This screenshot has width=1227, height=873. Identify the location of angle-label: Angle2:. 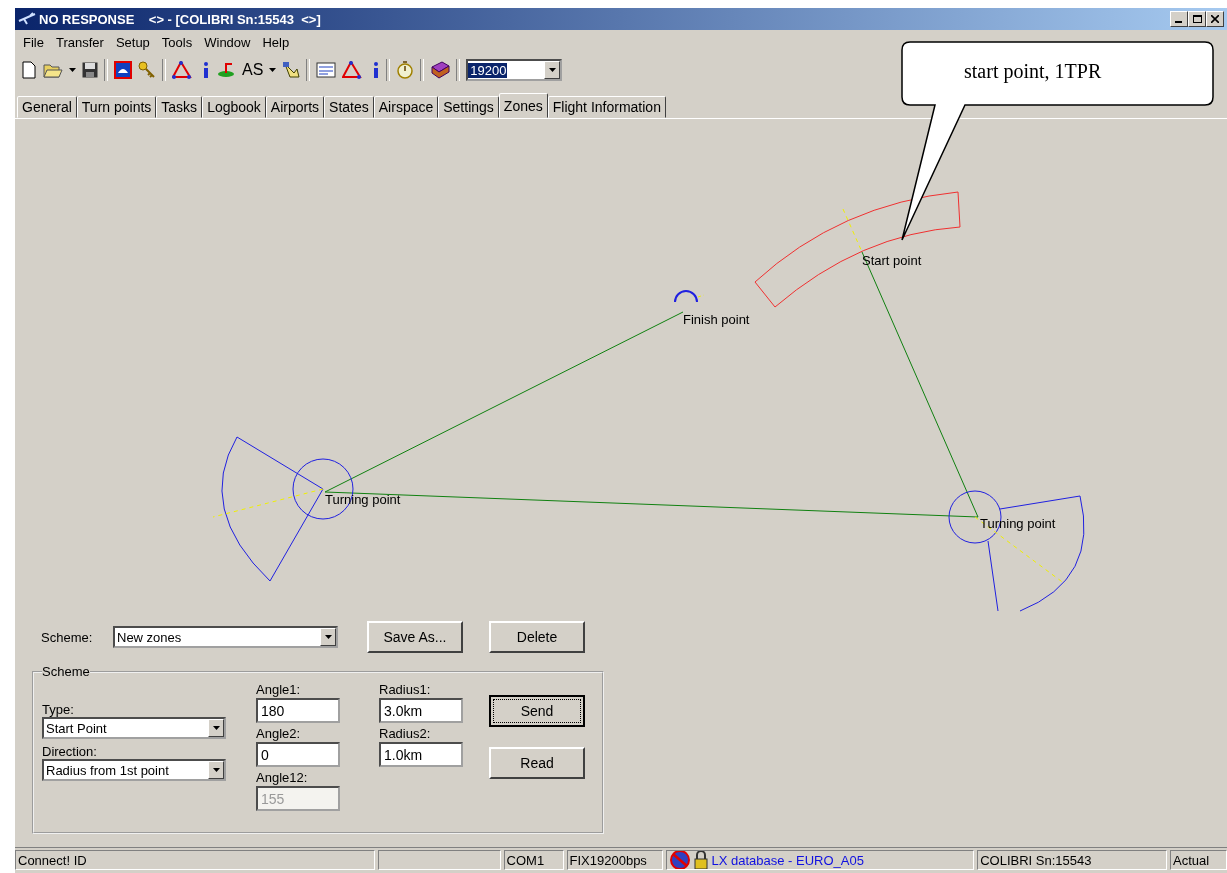
(279, 733).